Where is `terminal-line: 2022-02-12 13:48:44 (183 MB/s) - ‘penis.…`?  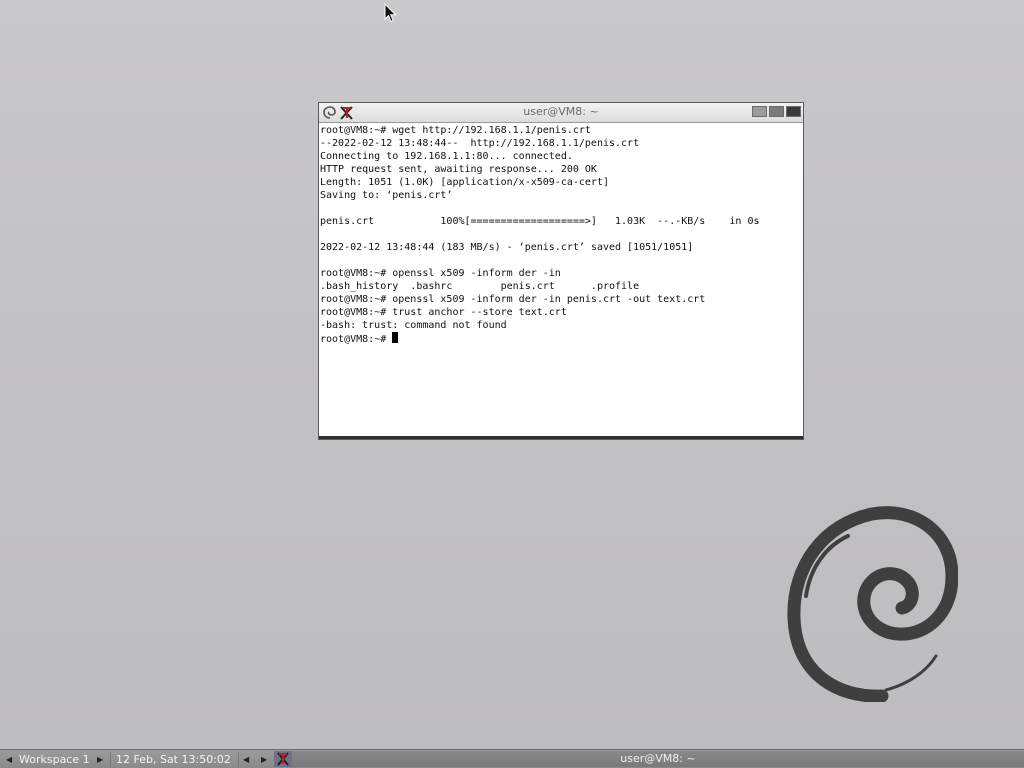
terminal-line: 2022-02-12 13:48:44 (183 MB/s) - ‘penis.… is located at coordinates (507, 247).